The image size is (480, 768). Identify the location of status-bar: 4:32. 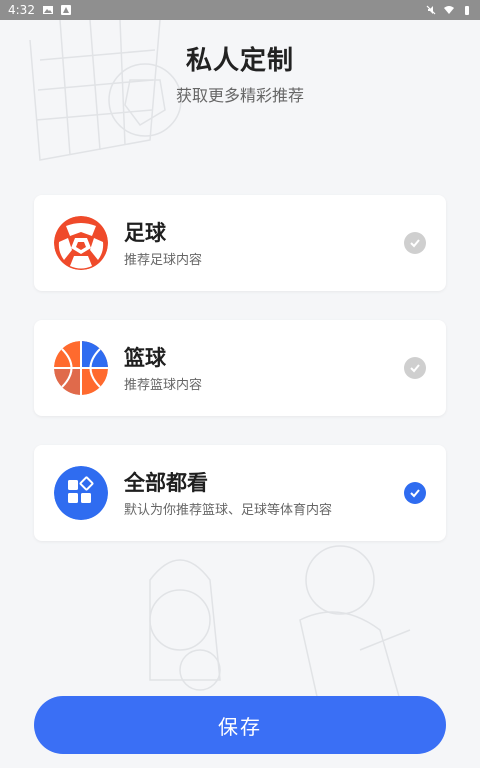
(240, 10).